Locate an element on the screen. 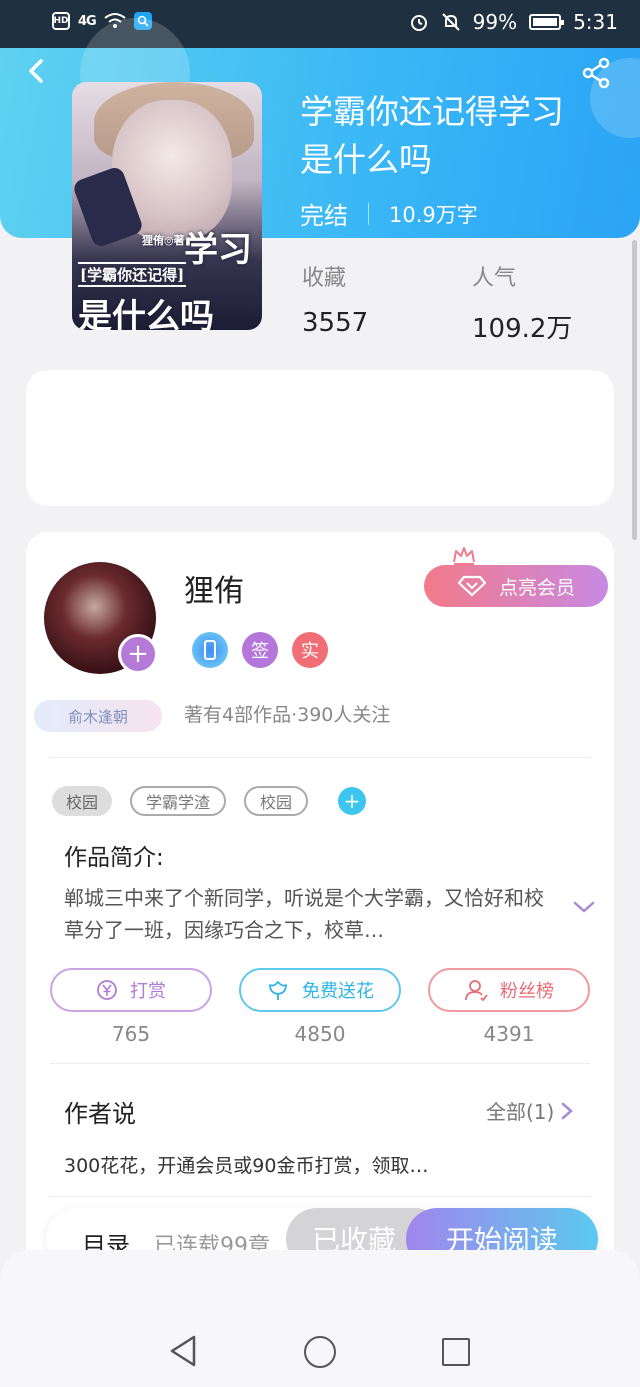 The height and width of the screenshot is (1387, 640). word-count: 10.9万字 is located at coordinates (433, 214).